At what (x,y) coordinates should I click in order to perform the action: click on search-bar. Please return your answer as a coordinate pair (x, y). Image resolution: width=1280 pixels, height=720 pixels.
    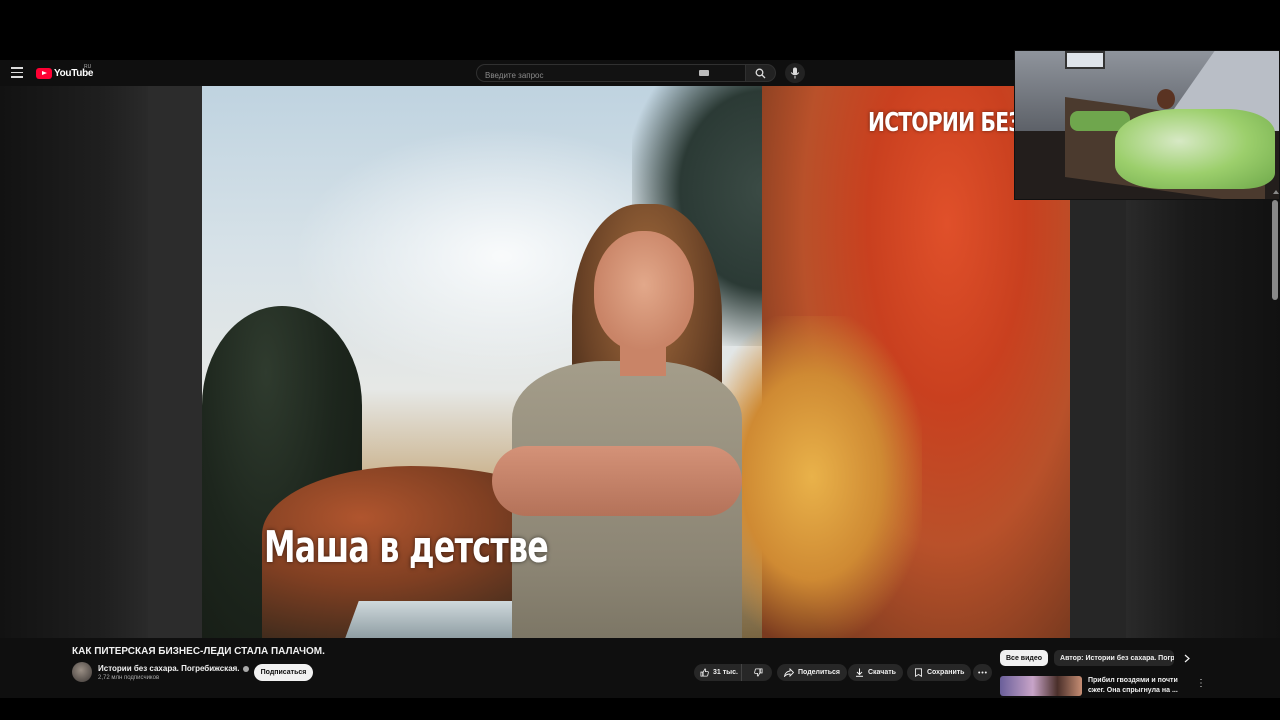
    Looking at the image, I should click on (626, 74).